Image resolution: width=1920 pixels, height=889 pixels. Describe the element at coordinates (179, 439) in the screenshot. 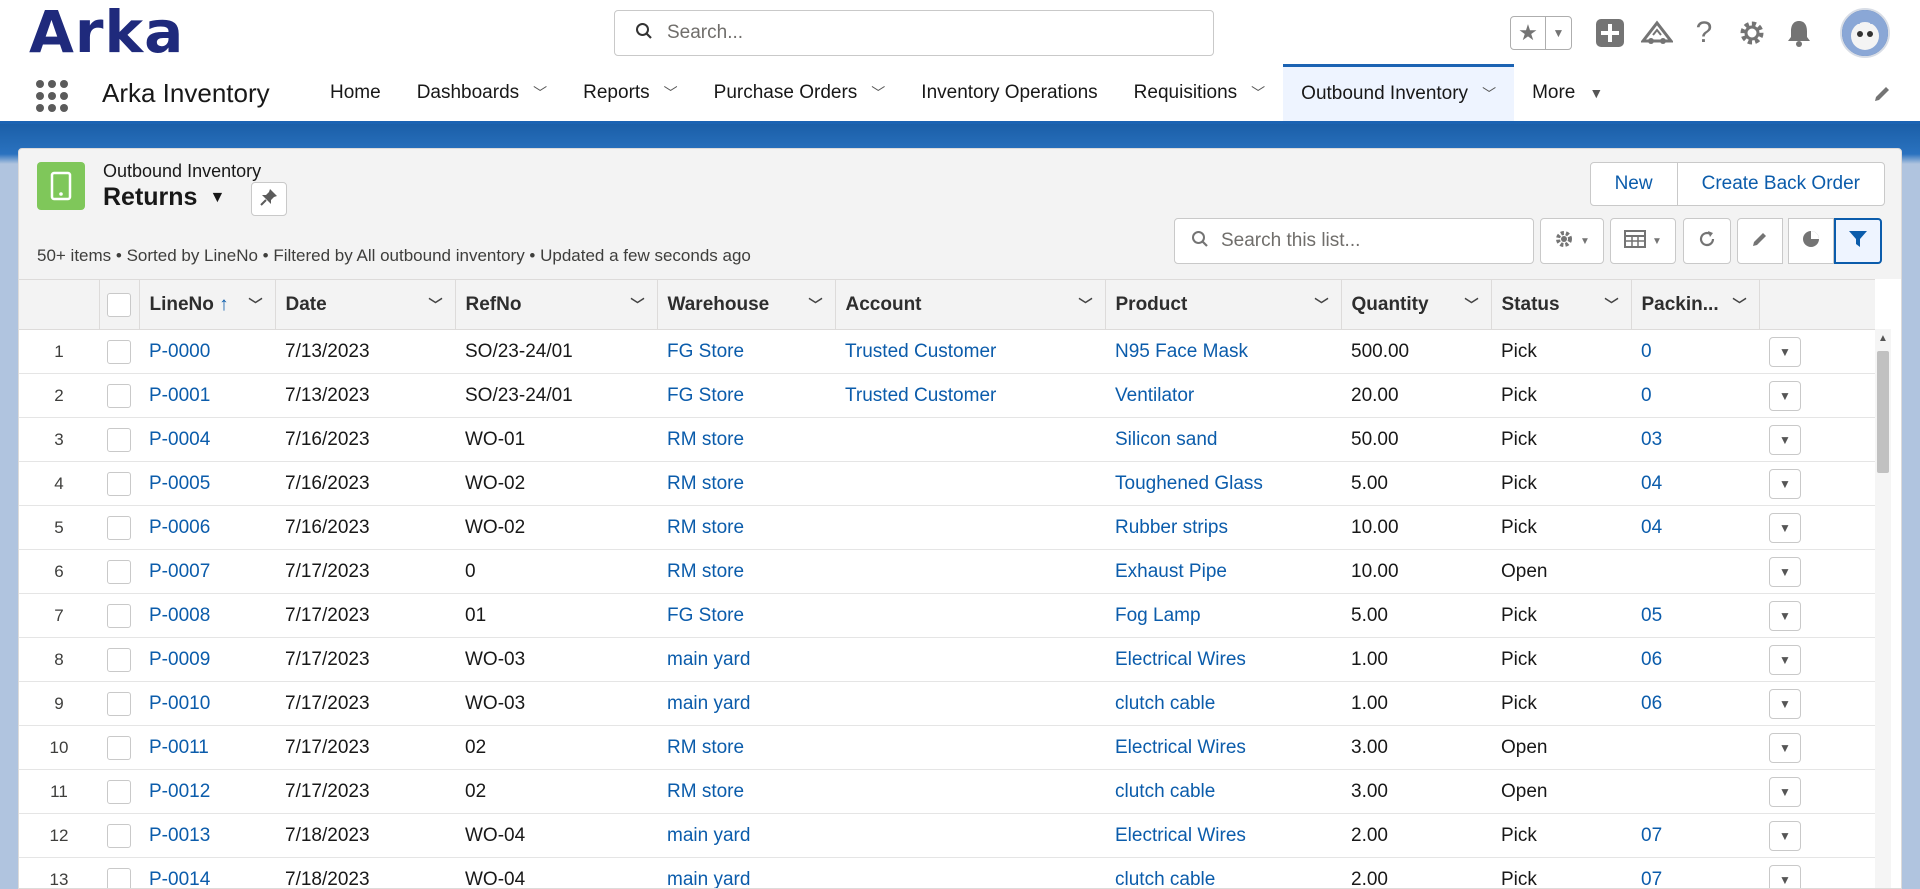

I see `lineno-link: P-0004` at that location.